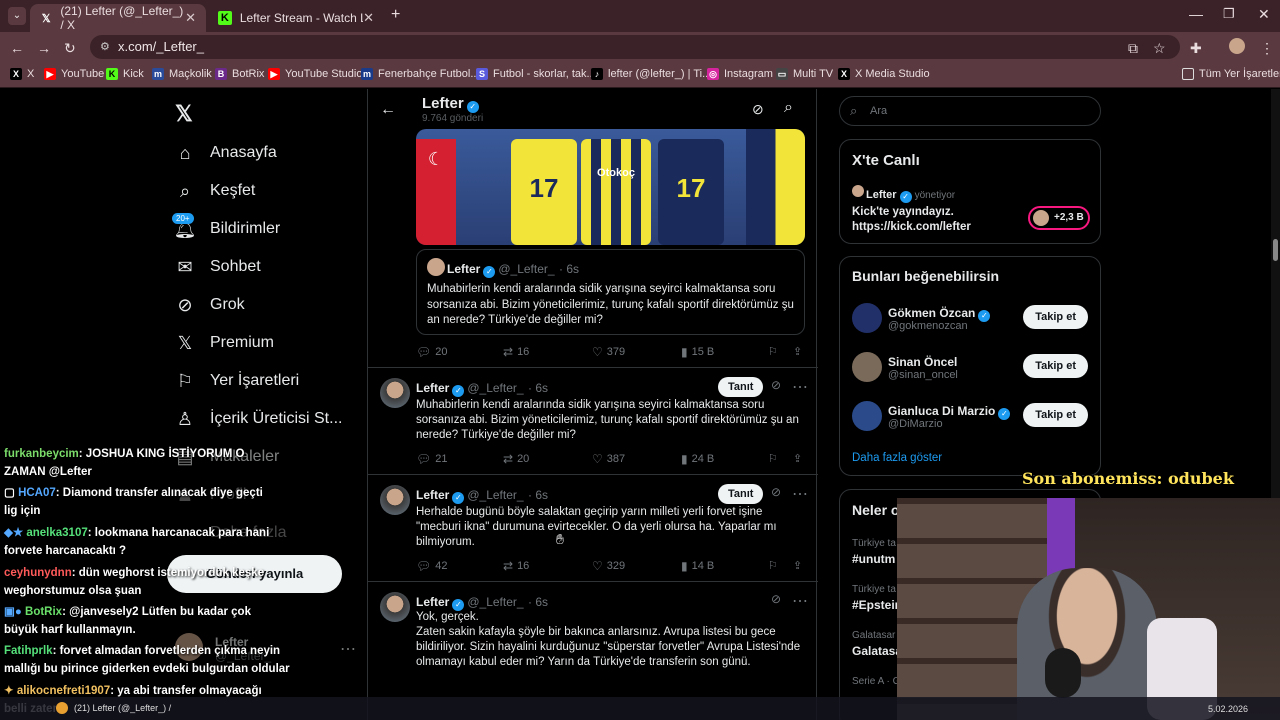  I want to click on extensions-icon: ✚, so click(1196, 48).